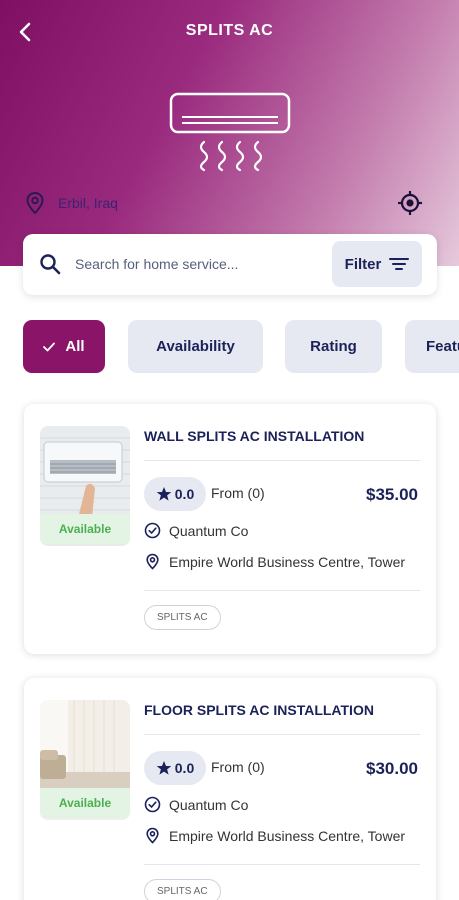 The image size is (459, 900). Describe the element at coordinates (88, 203) in the screenshot. I see `location-label: Erbil, Iraq` at that location.